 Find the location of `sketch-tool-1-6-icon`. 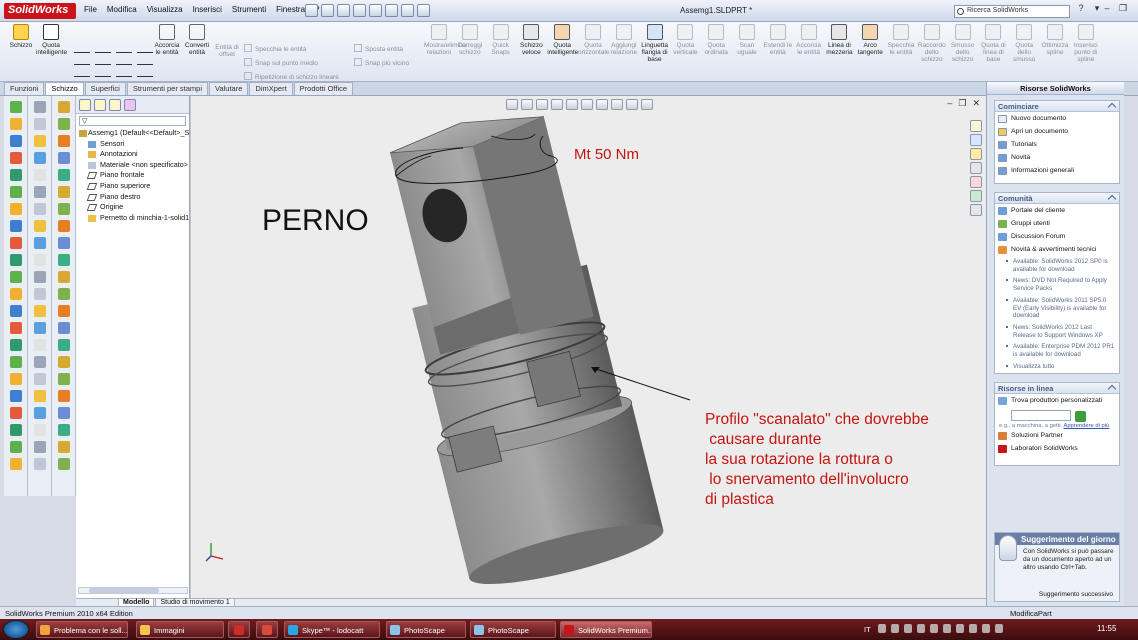

sketch-tool-1-6-icon is located at coordinates (16, 209).